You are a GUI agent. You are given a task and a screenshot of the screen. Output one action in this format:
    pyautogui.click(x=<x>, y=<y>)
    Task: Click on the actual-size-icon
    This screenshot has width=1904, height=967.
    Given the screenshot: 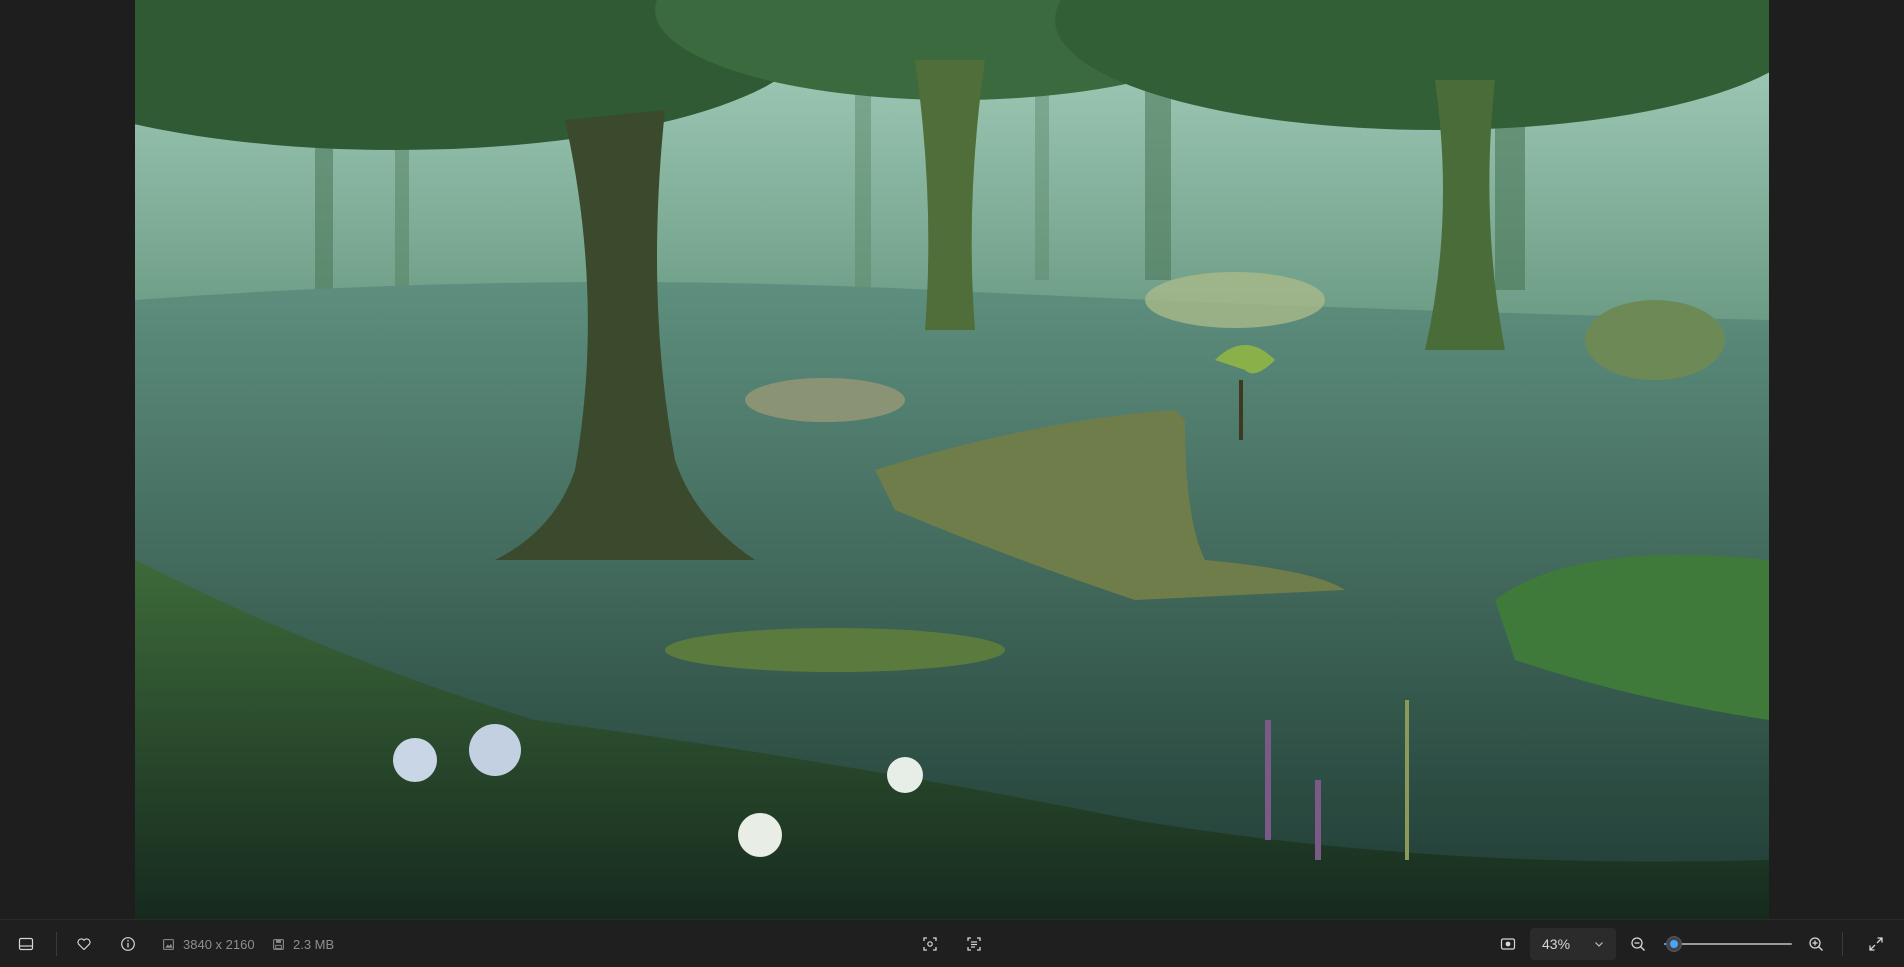 What is the action you would take?
    pyautogui.click(x=1508, y=944)
    